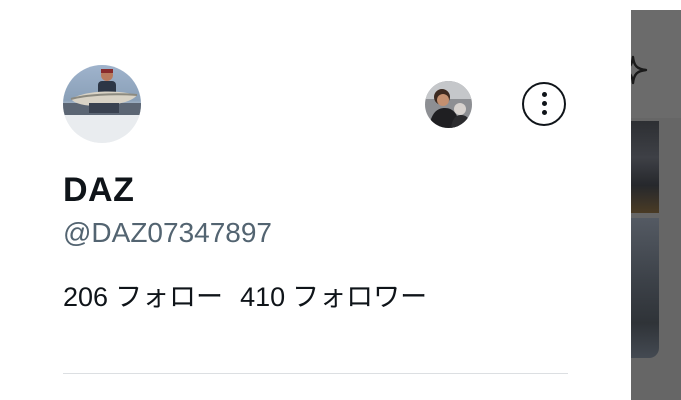 Image resolution: width=681 pixels, height=400 pixels. I want to click on divider, so click(315, 373).